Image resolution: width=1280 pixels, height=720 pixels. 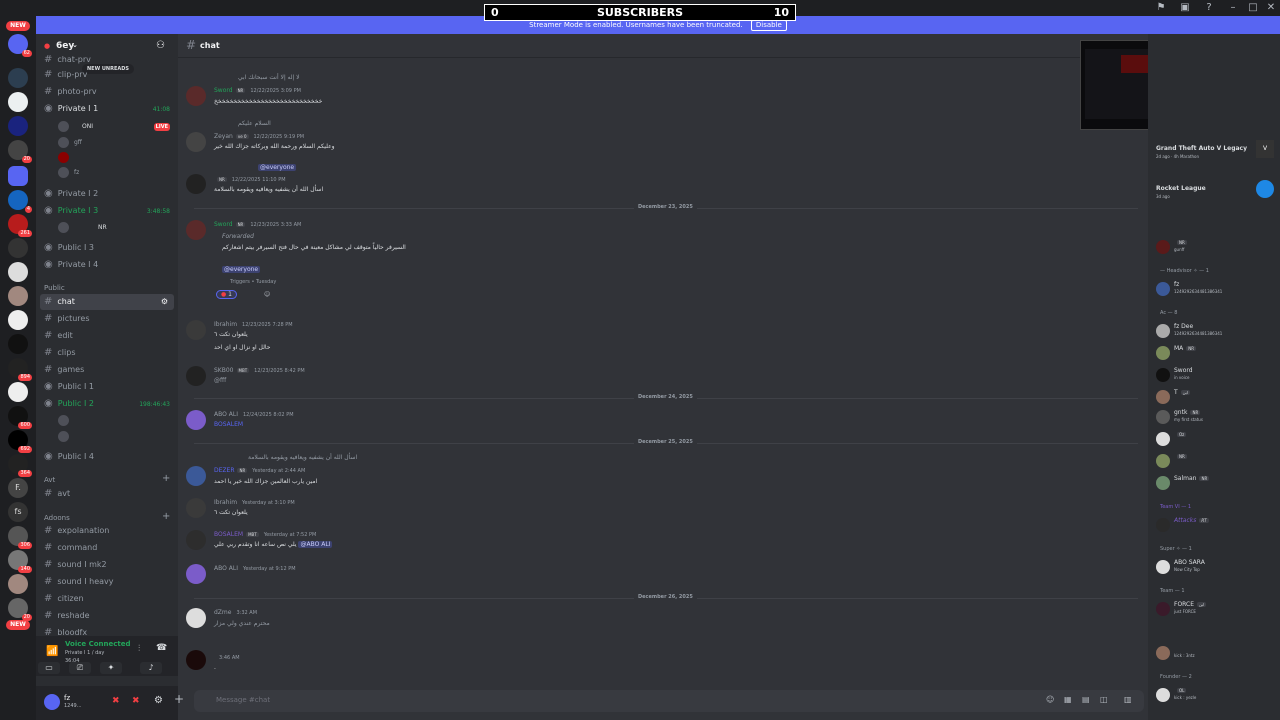 I want to click on member-item: kick : 3ntz, so click(x=1217, y=653).